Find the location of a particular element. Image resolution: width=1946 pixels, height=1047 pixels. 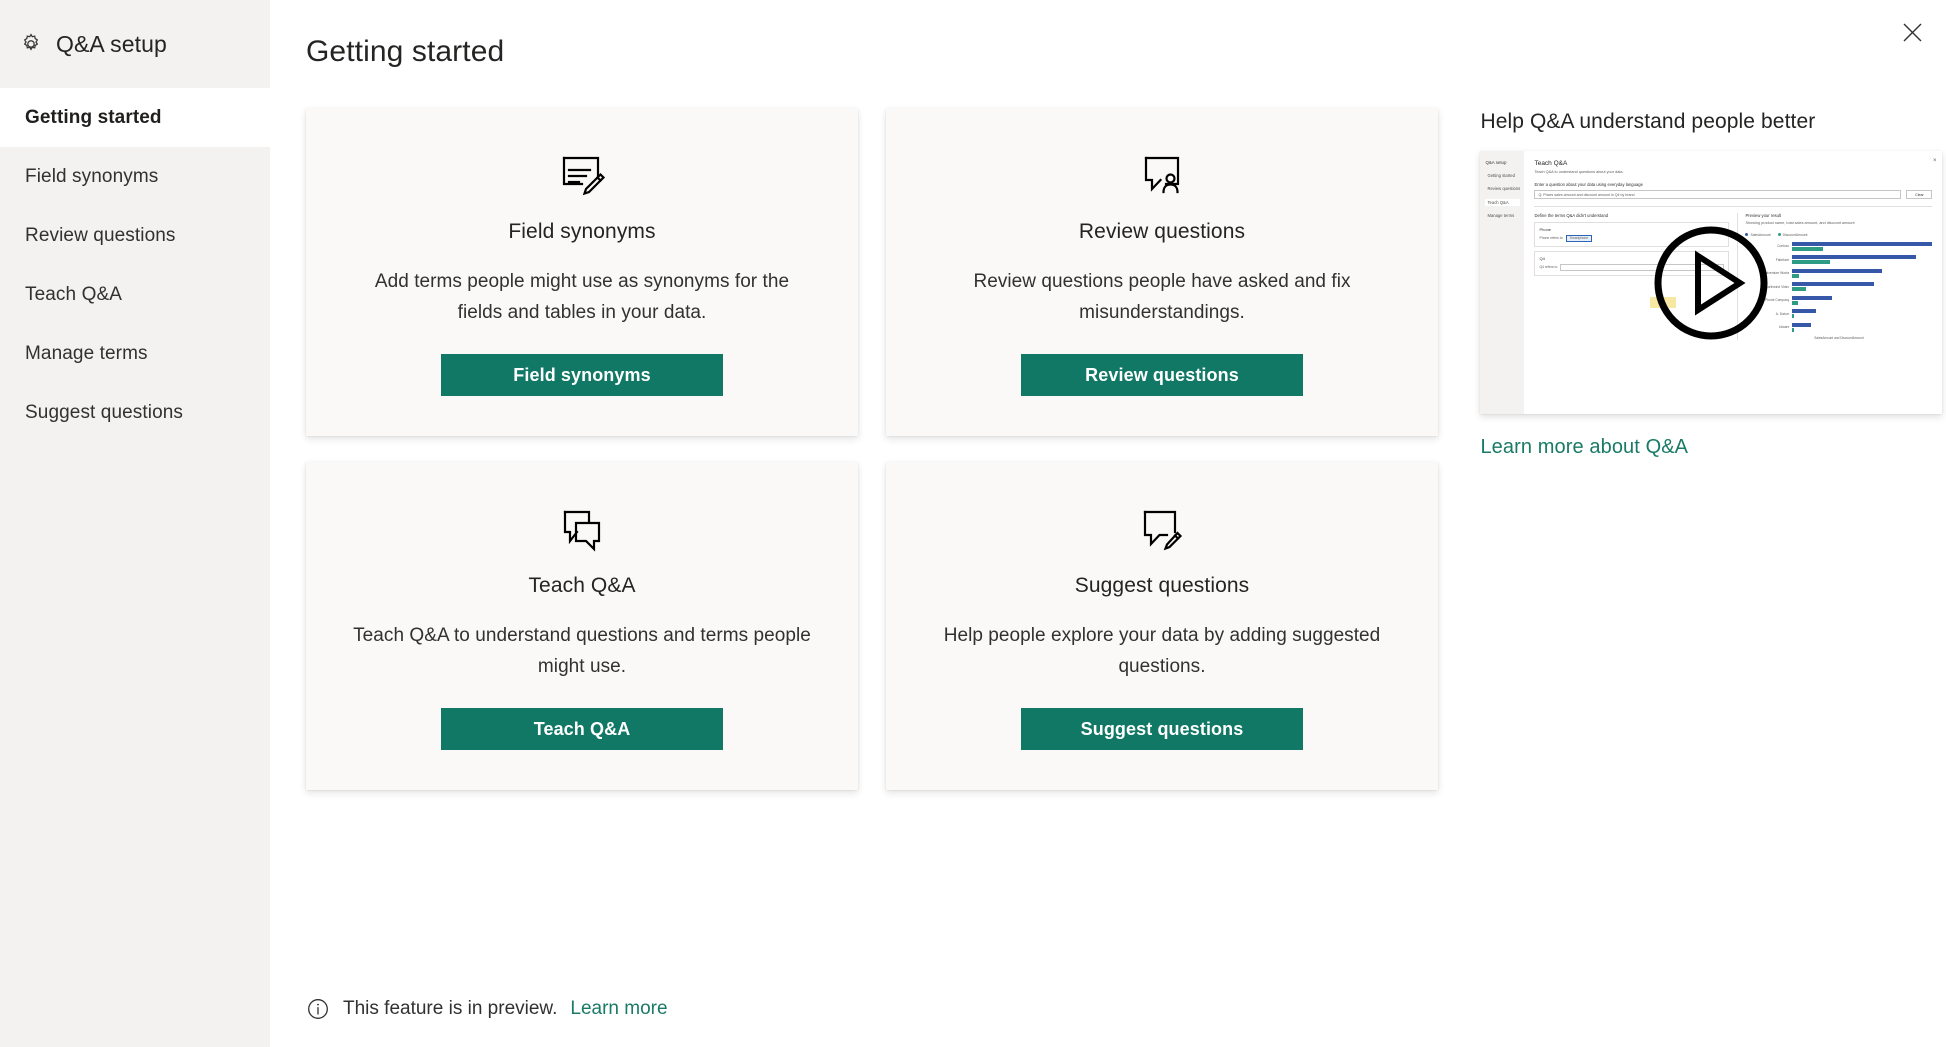

thumbnail-term-input is located at coordinates (1642, 267).